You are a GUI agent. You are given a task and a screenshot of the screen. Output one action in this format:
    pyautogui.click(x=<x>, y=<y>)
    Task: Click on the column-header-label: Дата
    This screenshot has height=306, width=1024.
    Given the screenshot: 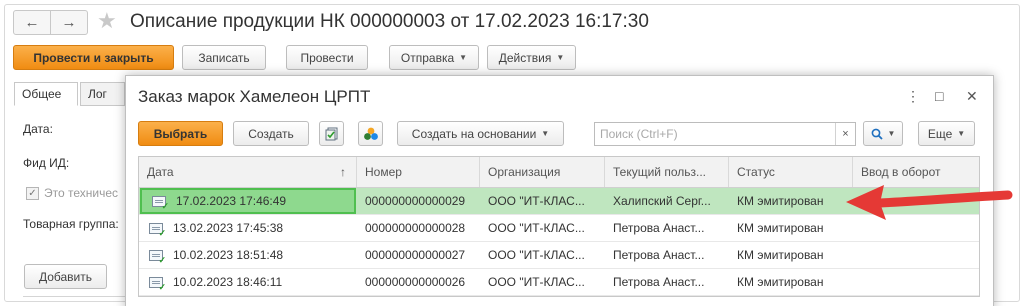 What is the action you would take?
    pyautogui.click(x=160, y=172)
    